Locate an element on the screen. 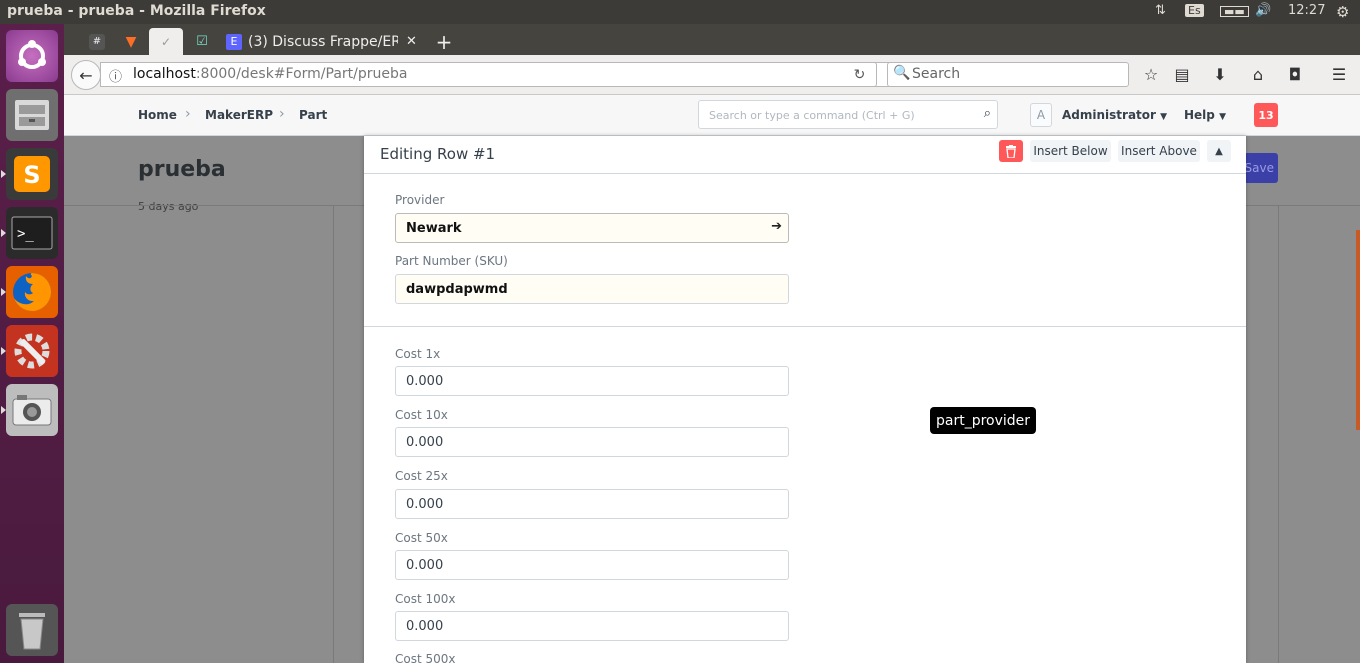  firefox-icon is located at coordinates (29, 292).